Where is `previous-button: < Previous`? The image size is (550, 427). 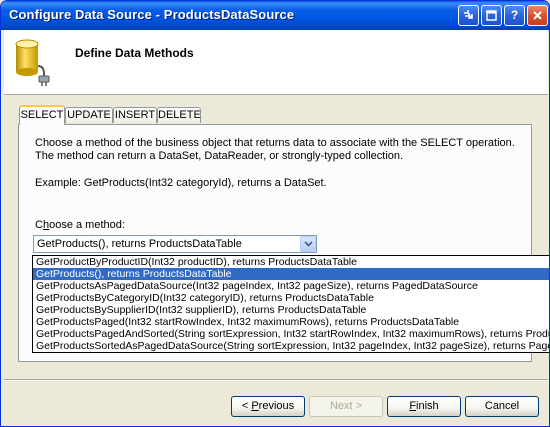
previous-button: < Previous is located at coordinates (268, 406).